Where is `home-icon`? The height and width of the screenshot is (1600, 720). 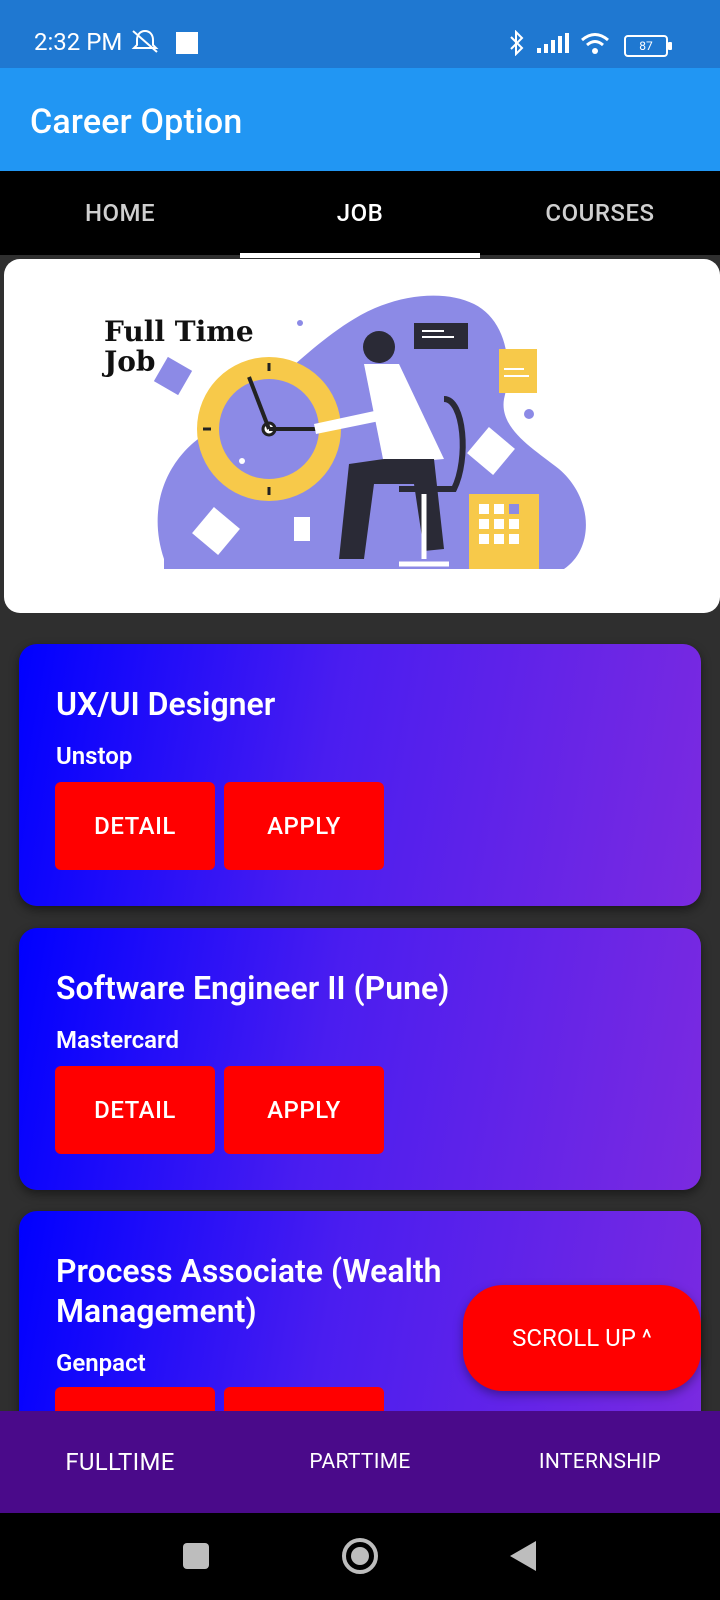 home-icon is located at coordinates (360, 1556).